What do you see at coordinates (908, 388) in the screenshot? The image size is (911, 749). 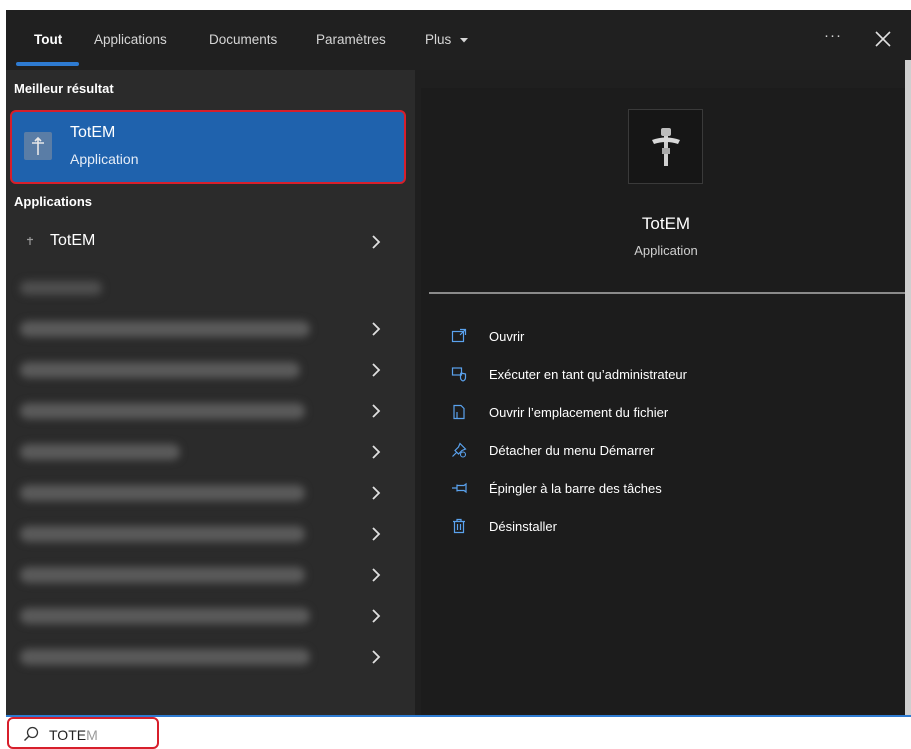 I see `window-edge` at bounding box center [908, 388].